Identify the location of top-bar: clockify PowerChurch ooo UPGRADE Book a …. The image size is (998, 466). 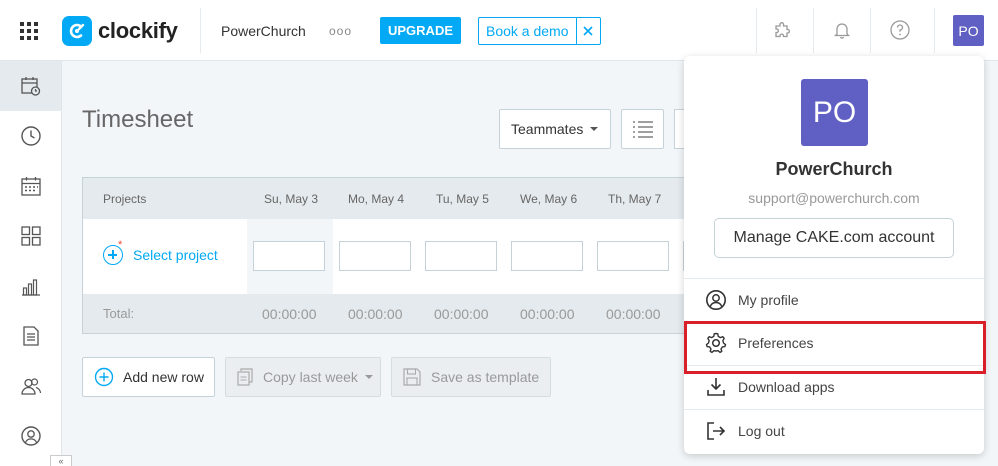
(499, 30).